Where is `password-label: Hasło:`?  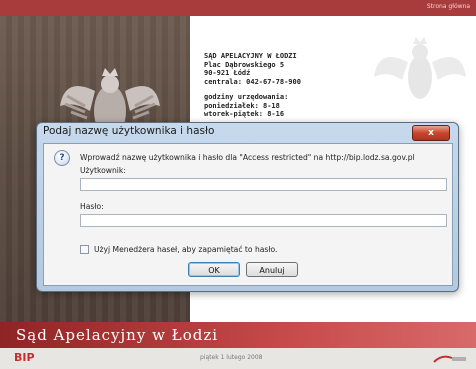 password-label: Hasło: is located at coordinates (92, 206).